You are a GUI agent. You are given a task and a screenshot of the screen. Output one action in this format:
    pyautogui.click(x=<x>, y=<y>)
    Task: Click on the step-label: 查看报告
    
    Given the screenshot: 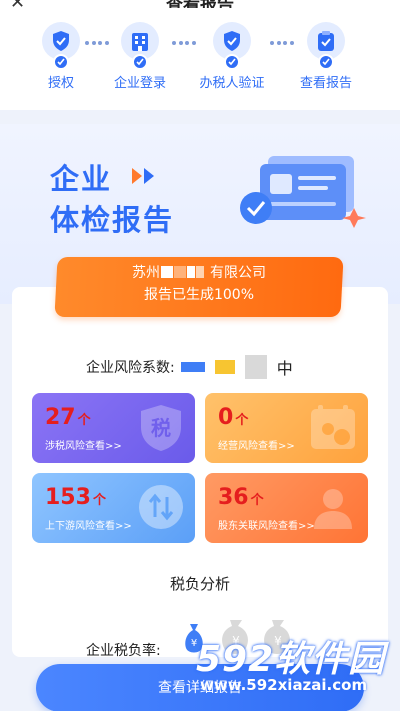 What is the action you would take?
    pyautogui.click(x=325, y=83)
    